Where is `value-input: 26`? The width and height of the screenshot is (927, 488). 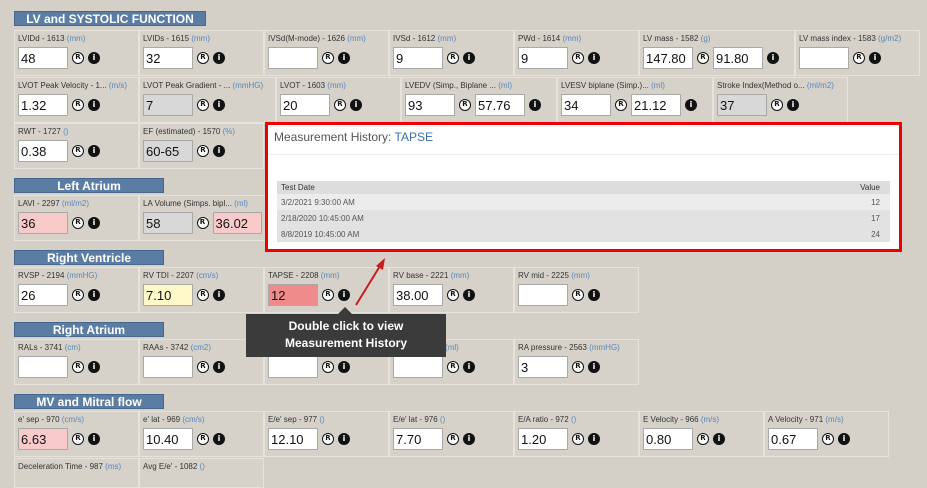 value-input: 26 is located at coordinates (43, 295).